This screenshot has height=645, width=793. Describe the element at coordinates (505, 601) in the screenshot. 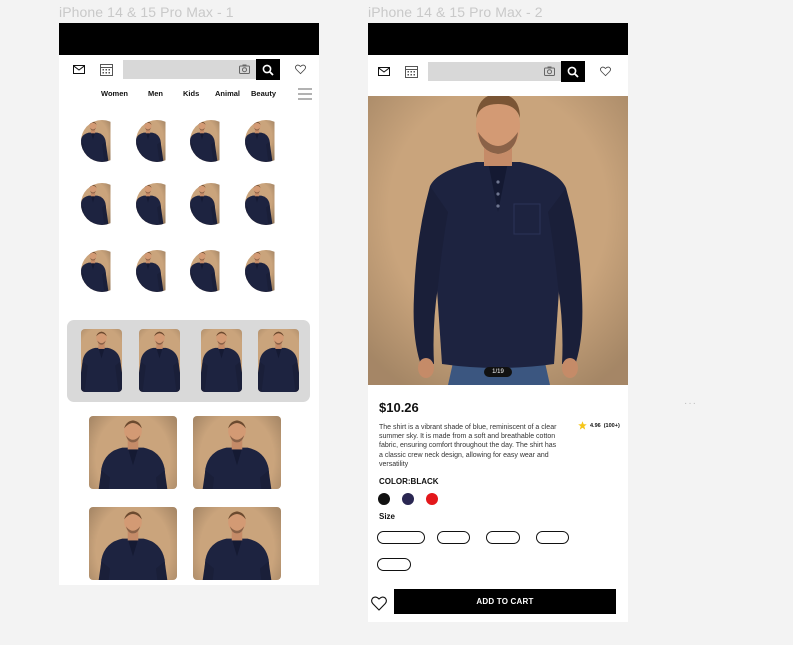

I see `add-to-cart-button: ADD TO CART` at that location.